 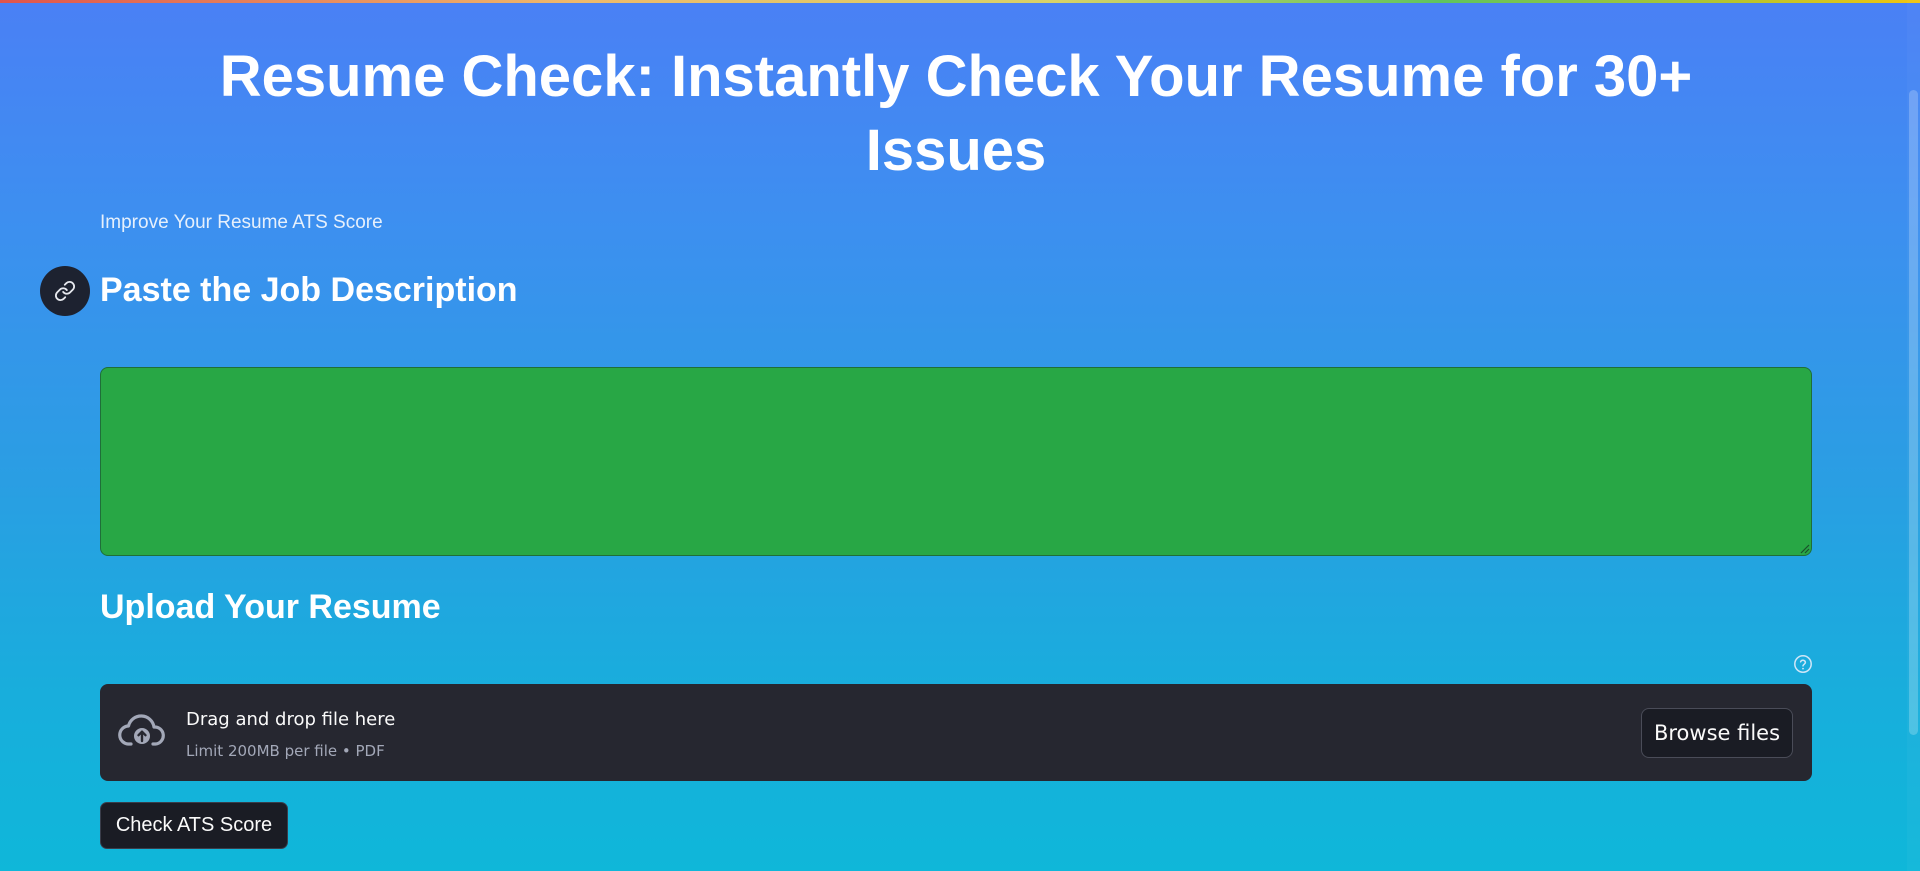 I want to click on page-subtitle: Improve Your Resume ATS Score, so click(x=241, y=222).